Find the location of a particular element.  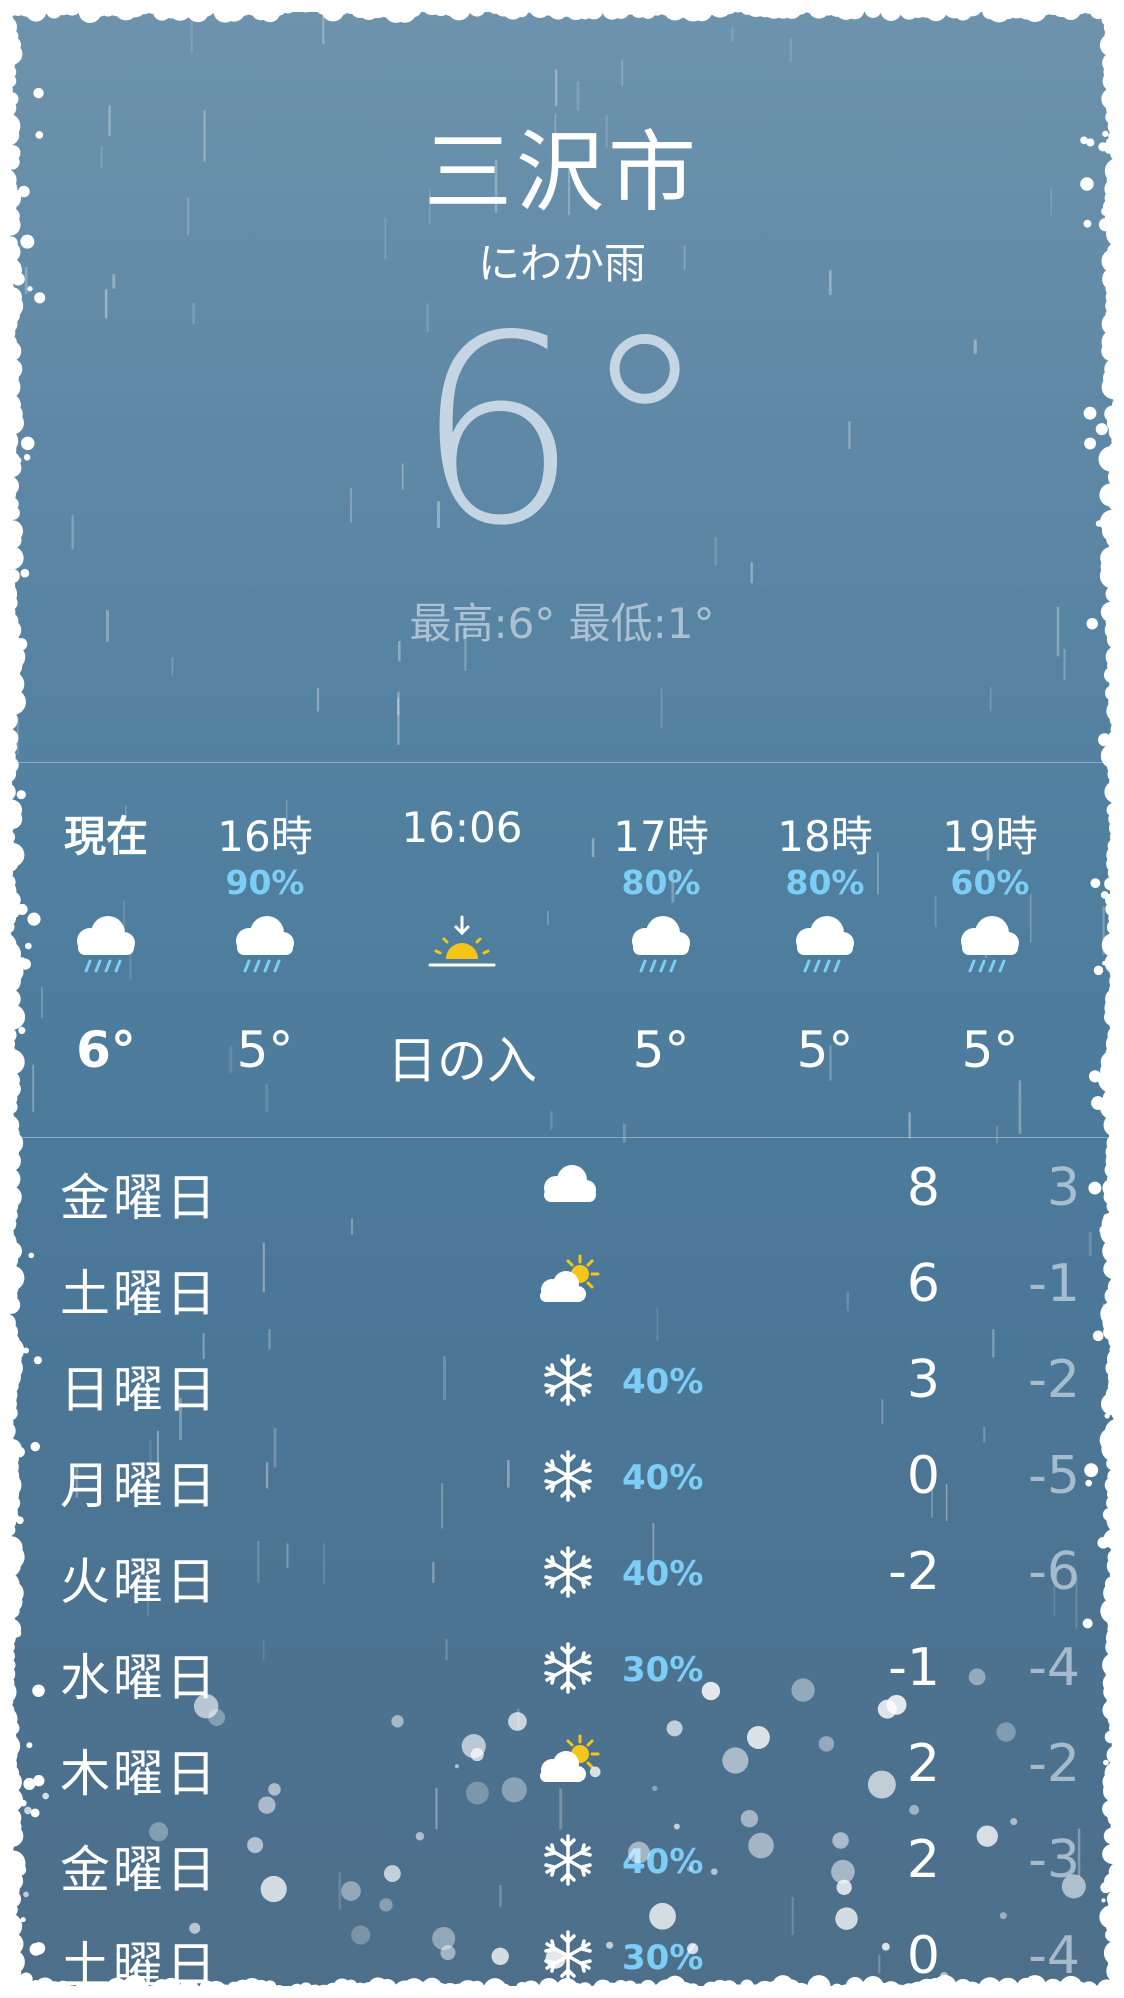

day-high: 6 is located at coordinates (923, 1284).